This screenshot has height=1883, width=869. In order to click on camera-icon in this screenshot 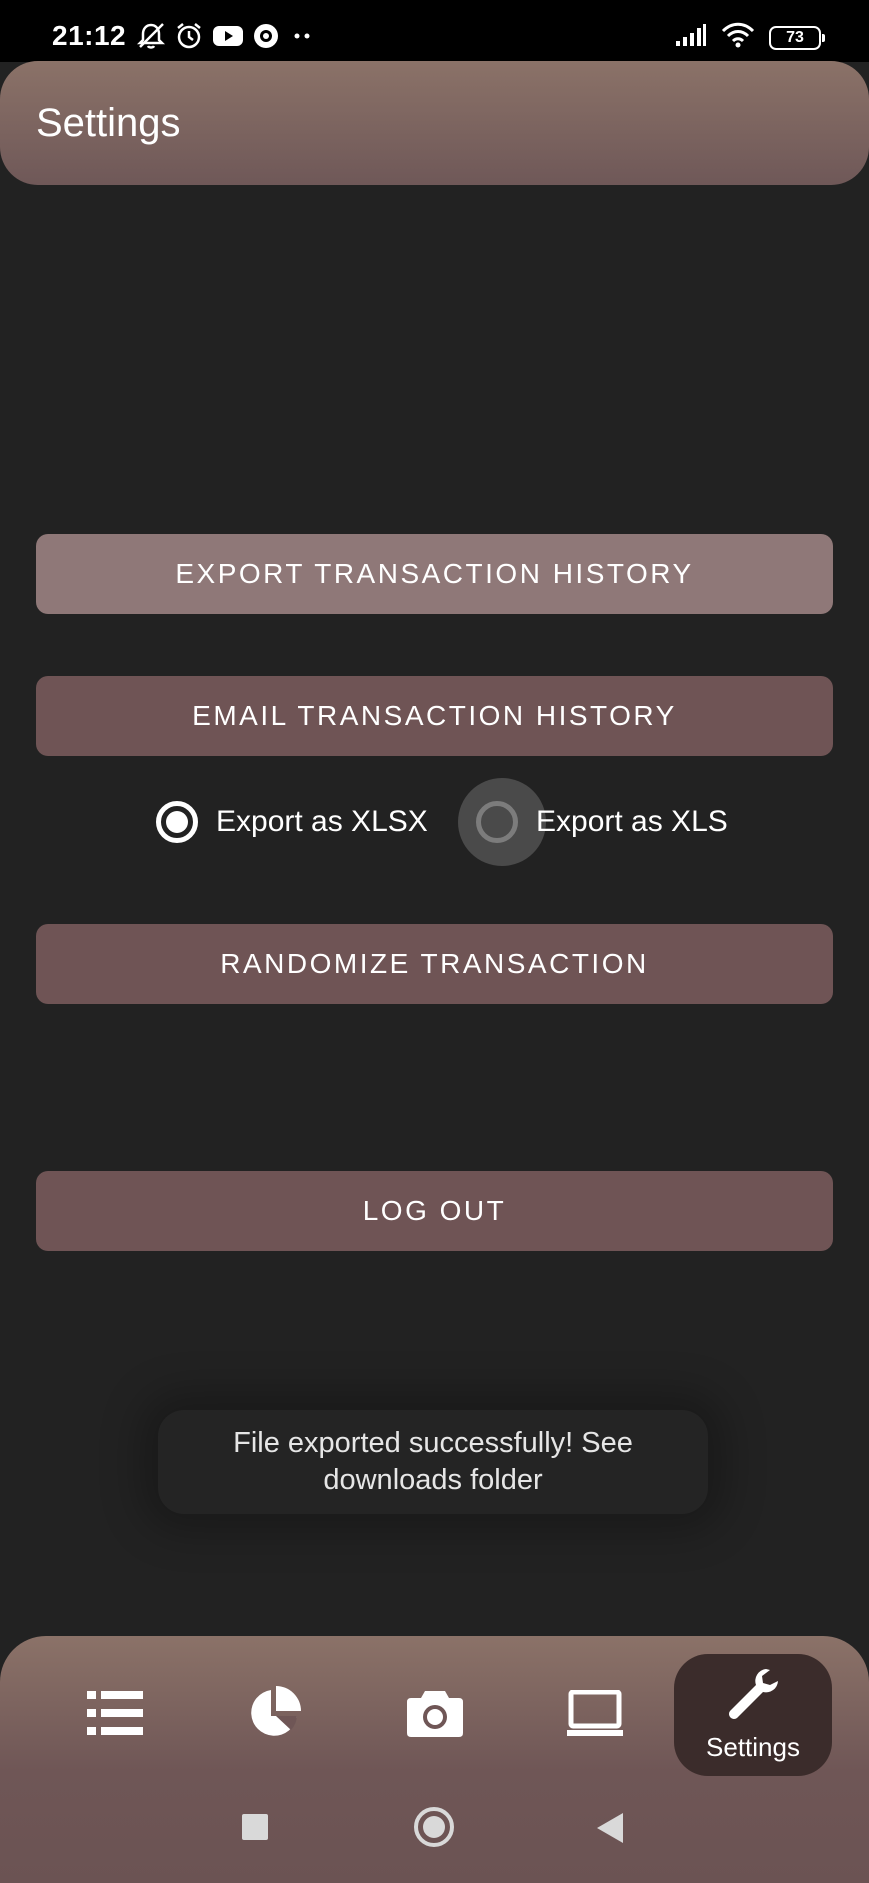, I will do `click(435, 1715)`.